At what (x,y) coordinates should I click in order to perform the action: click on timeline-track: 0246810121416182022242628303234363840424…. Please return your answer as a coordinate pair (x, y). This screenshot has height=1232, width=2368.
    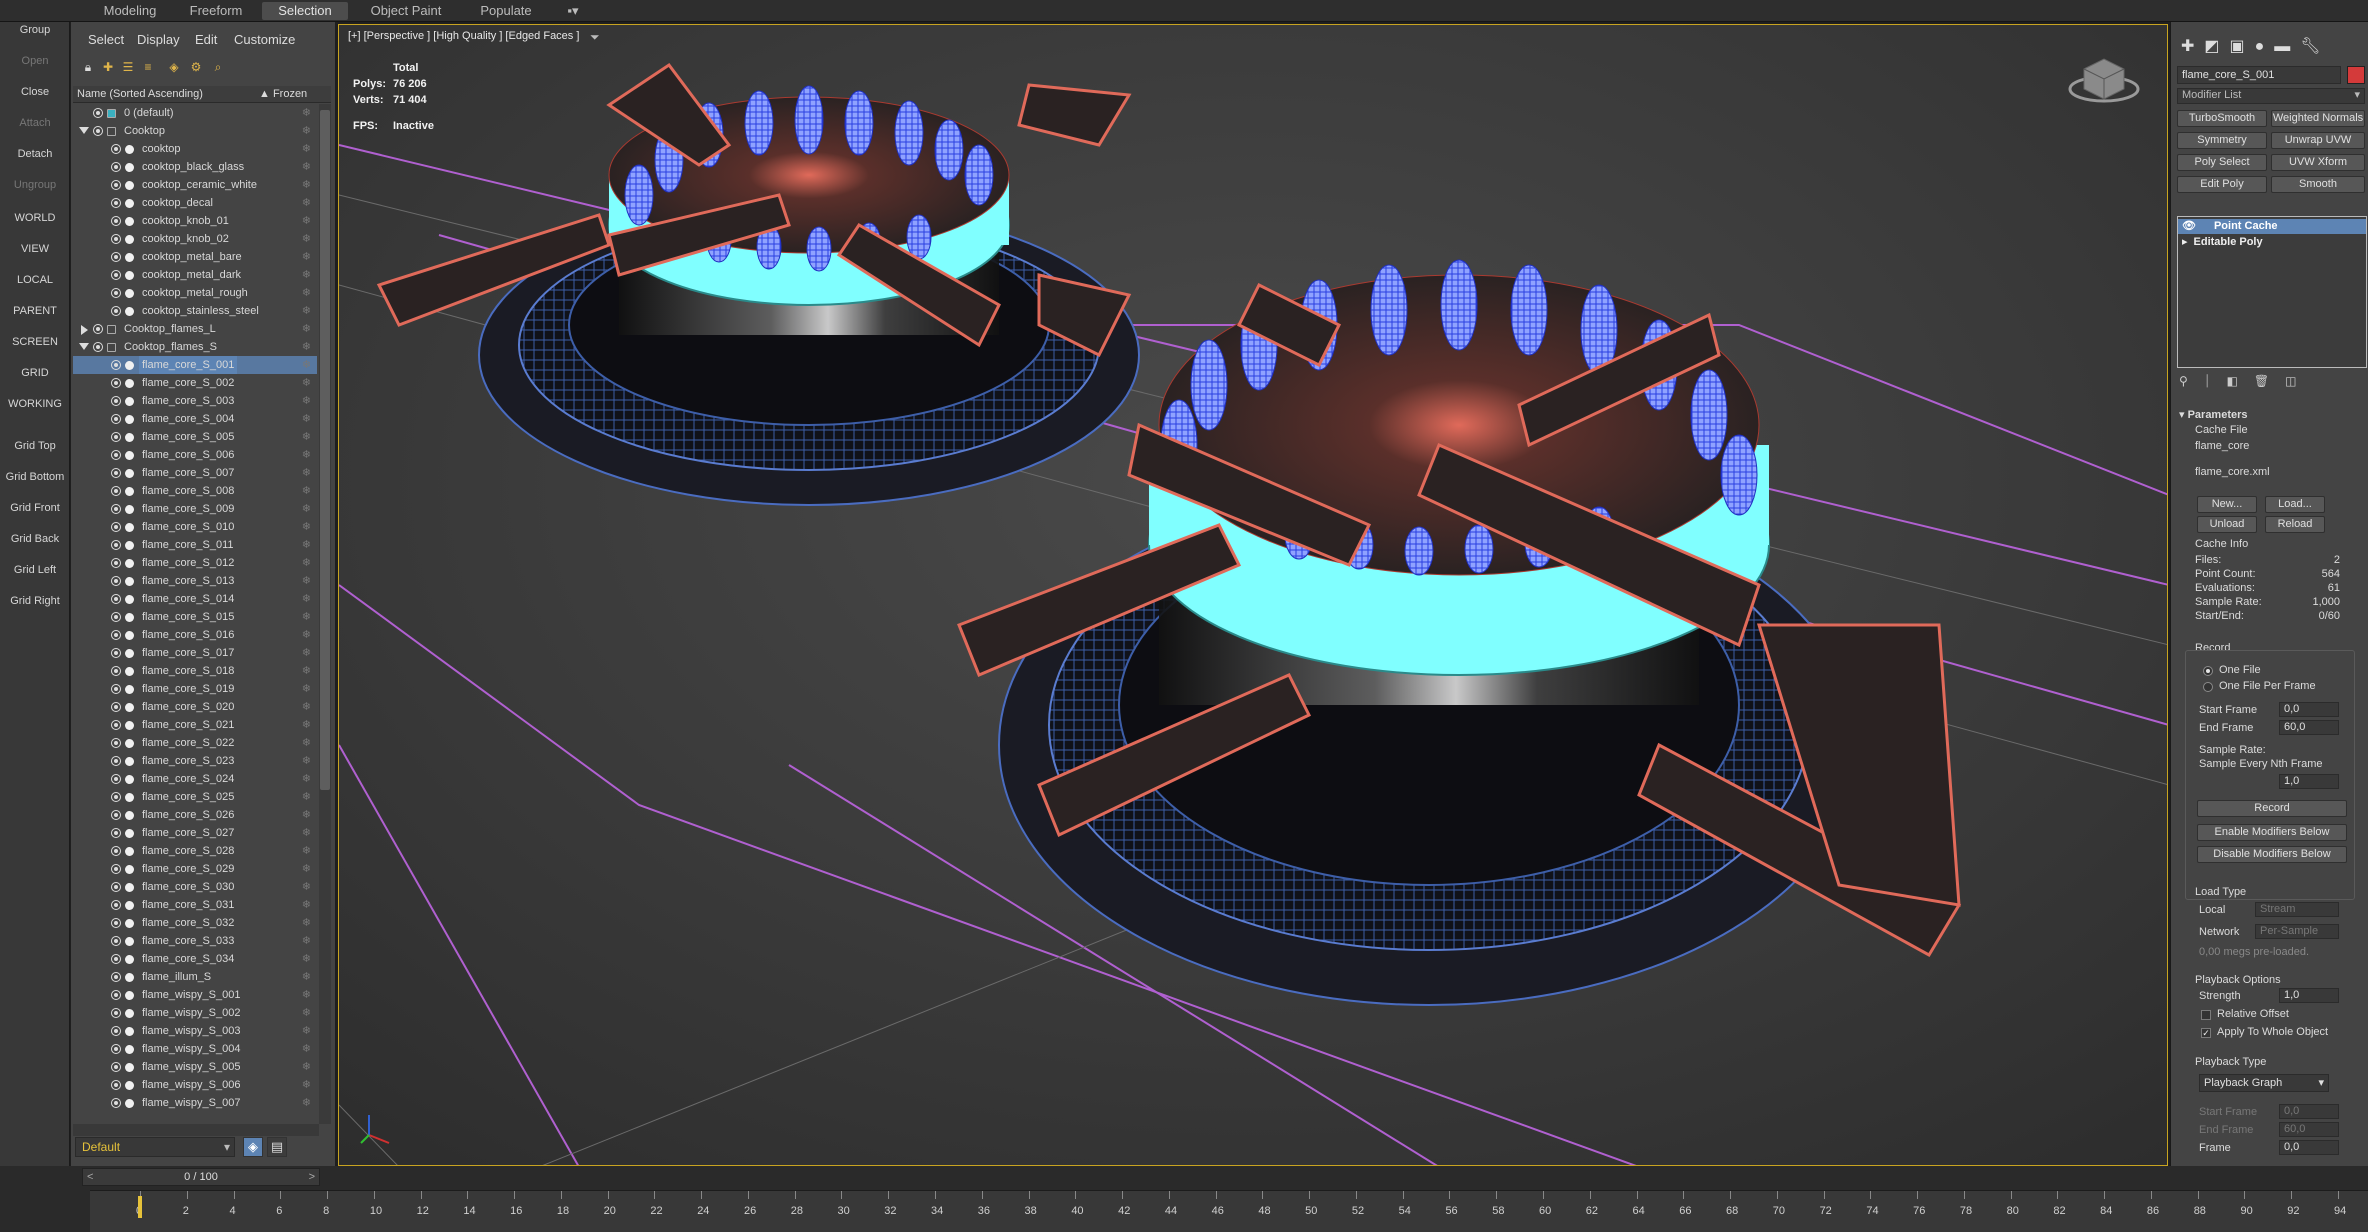
    Looking at the image, I should click on (1229, 1211).